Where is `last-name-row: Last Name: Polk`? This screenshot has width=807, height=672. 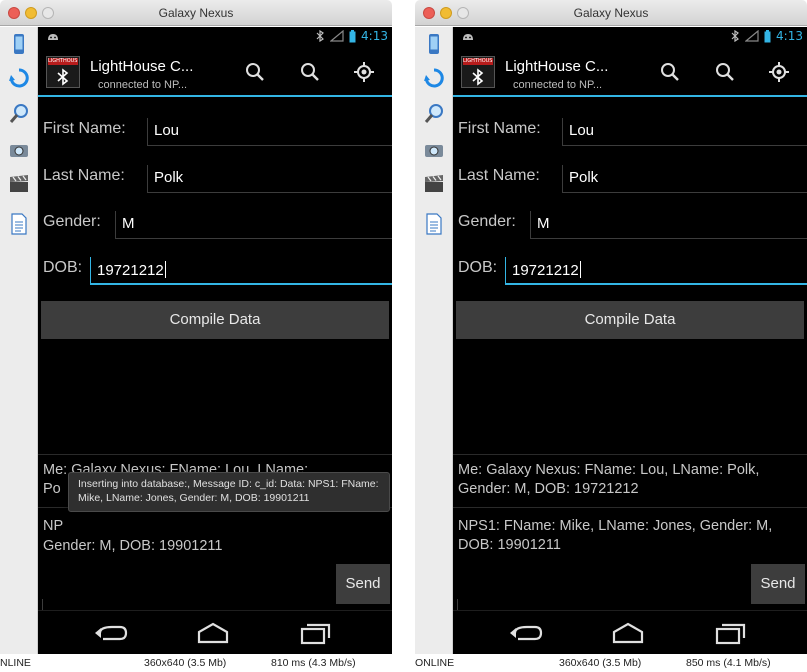
last-name-row: Last Name: Polk is located at coordinates (217, 178).